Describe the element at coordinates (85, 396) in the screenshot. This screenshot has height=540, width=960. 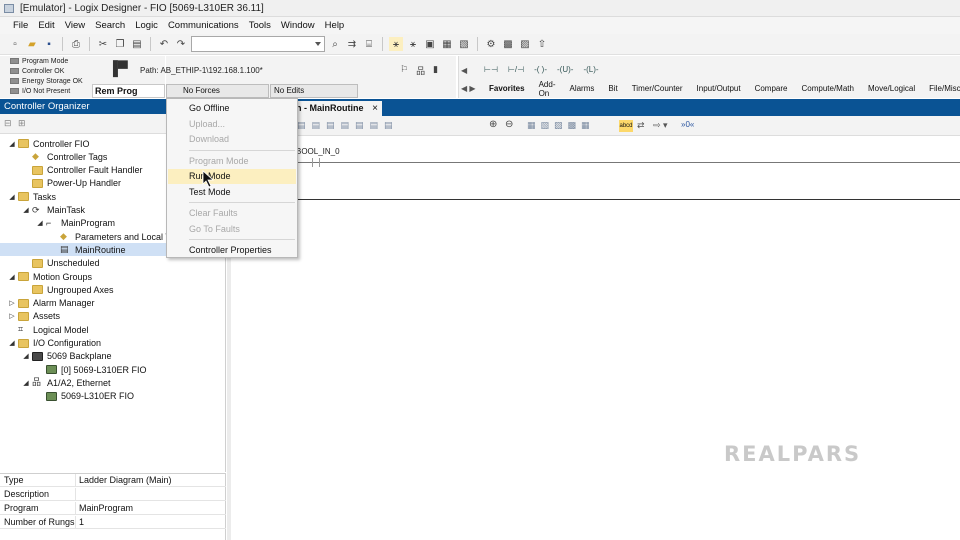
I see `tree-item: 5069-L310ER FIO` at that location.